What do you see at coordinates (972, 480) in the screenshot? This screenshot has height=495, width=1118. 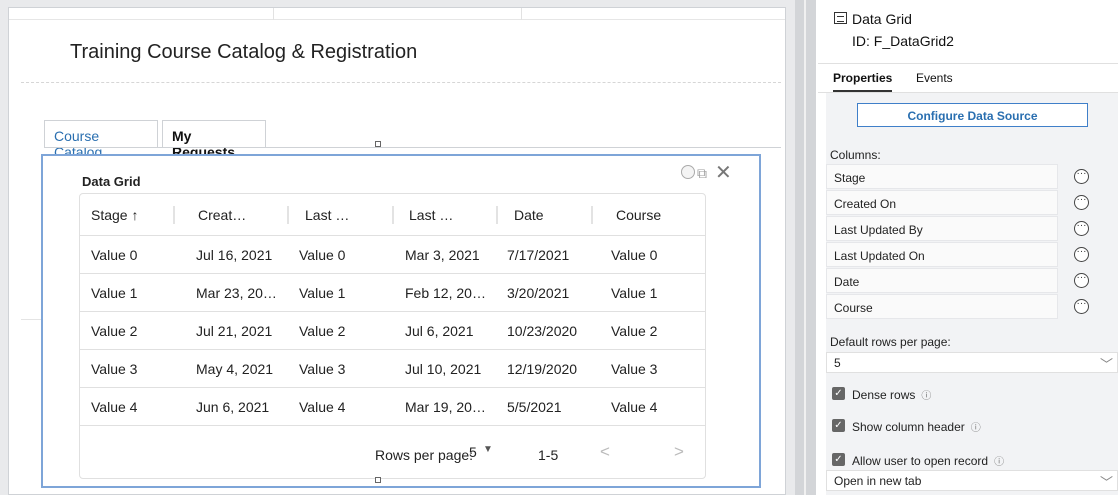 I see `open-mode-select: Open in new tab ﹀` at bounding box center [972, 480].